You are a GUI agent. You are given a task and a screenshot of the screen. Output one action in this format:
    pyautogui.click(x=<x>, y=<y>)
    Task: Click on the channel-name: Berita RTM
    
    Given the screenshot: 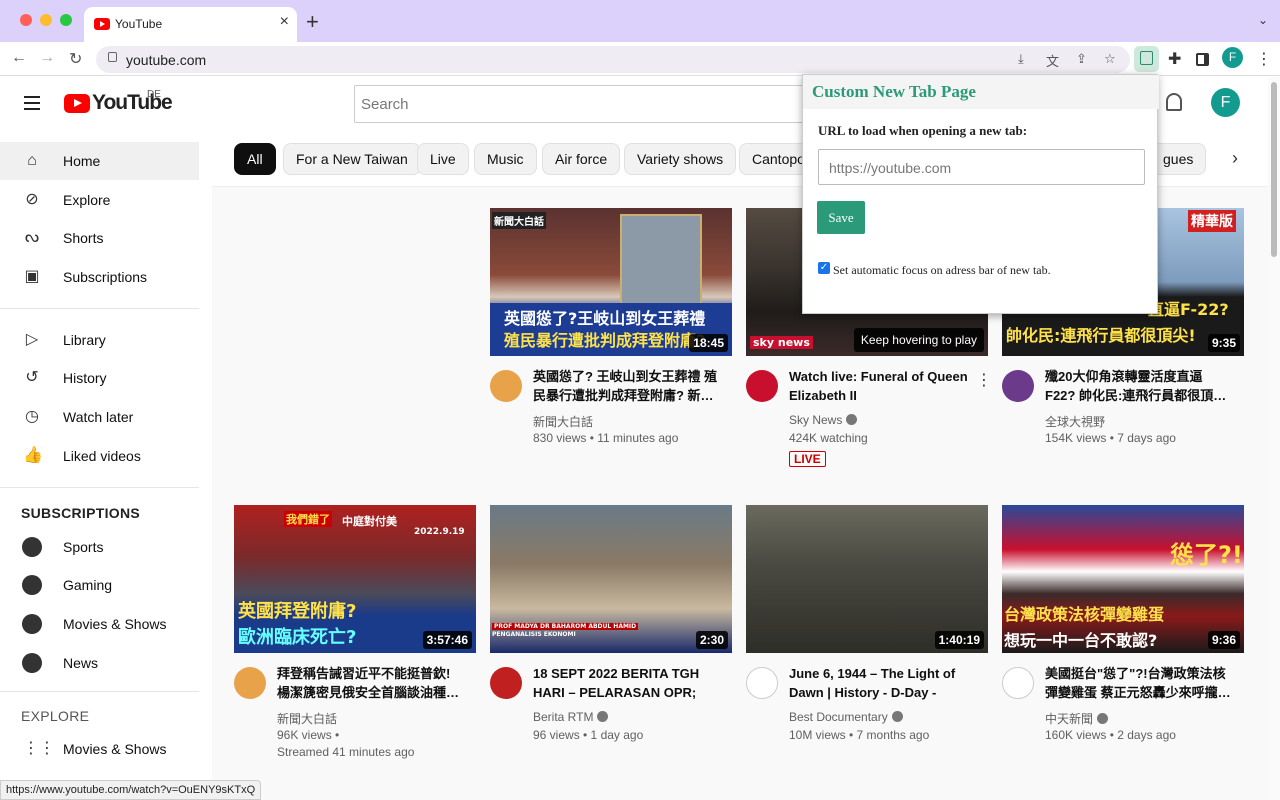 What is the action you would take?
    pyautogui.click(x=571, y=717)
    